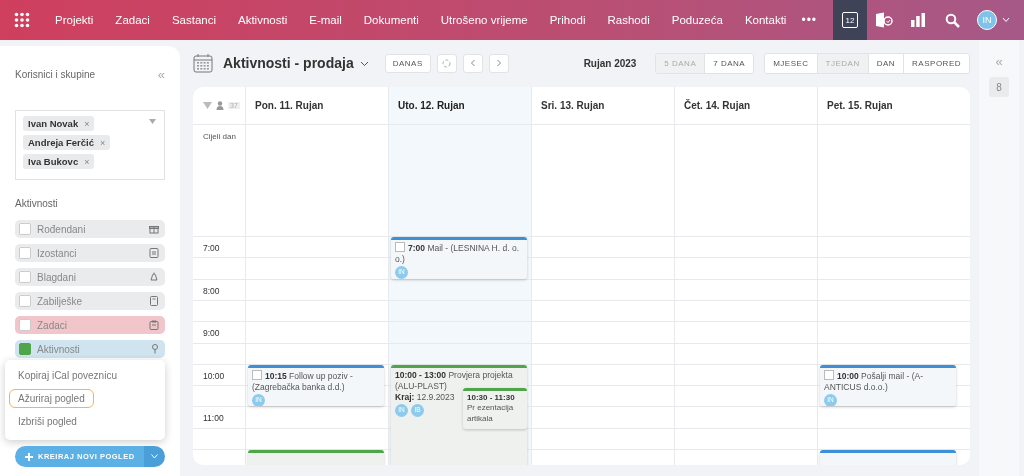 The width and height of the screenshot is (1024, 476). Describe the element at coordinates (567, 20) in the screenshot. I see `nav-link: Prihodi` at that location.